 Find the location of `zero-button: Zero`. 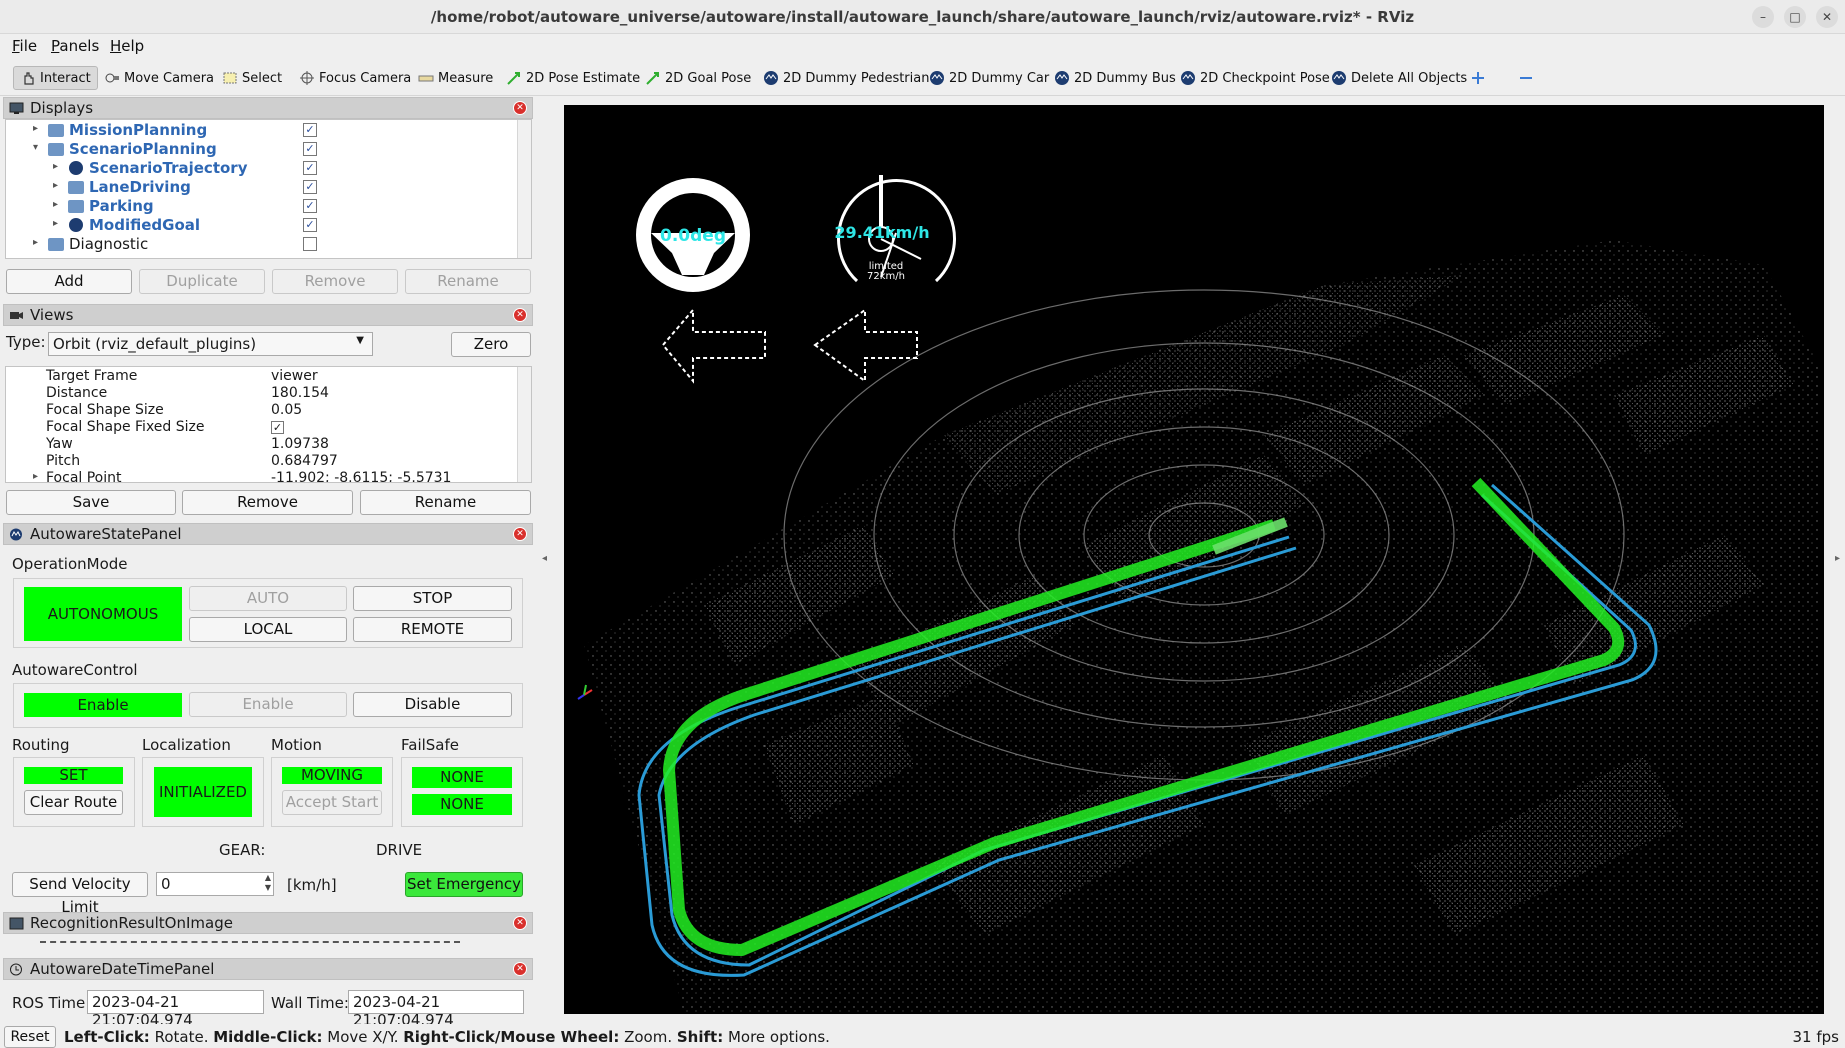

zero-button: Zero is located at coordinates (491, 344).